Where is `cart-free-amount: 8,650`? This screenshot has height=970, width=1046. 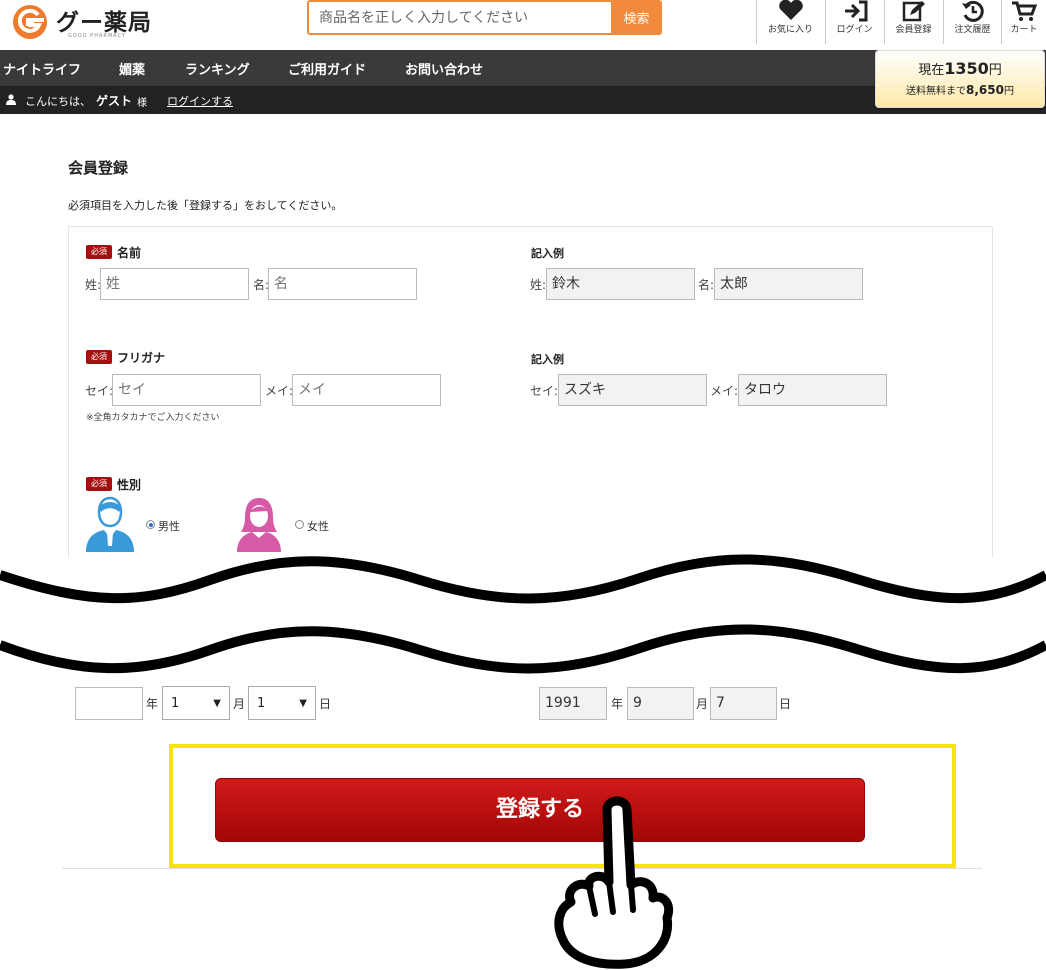
cart-free-amount: 8,650 is located at coordinates (985, 90).